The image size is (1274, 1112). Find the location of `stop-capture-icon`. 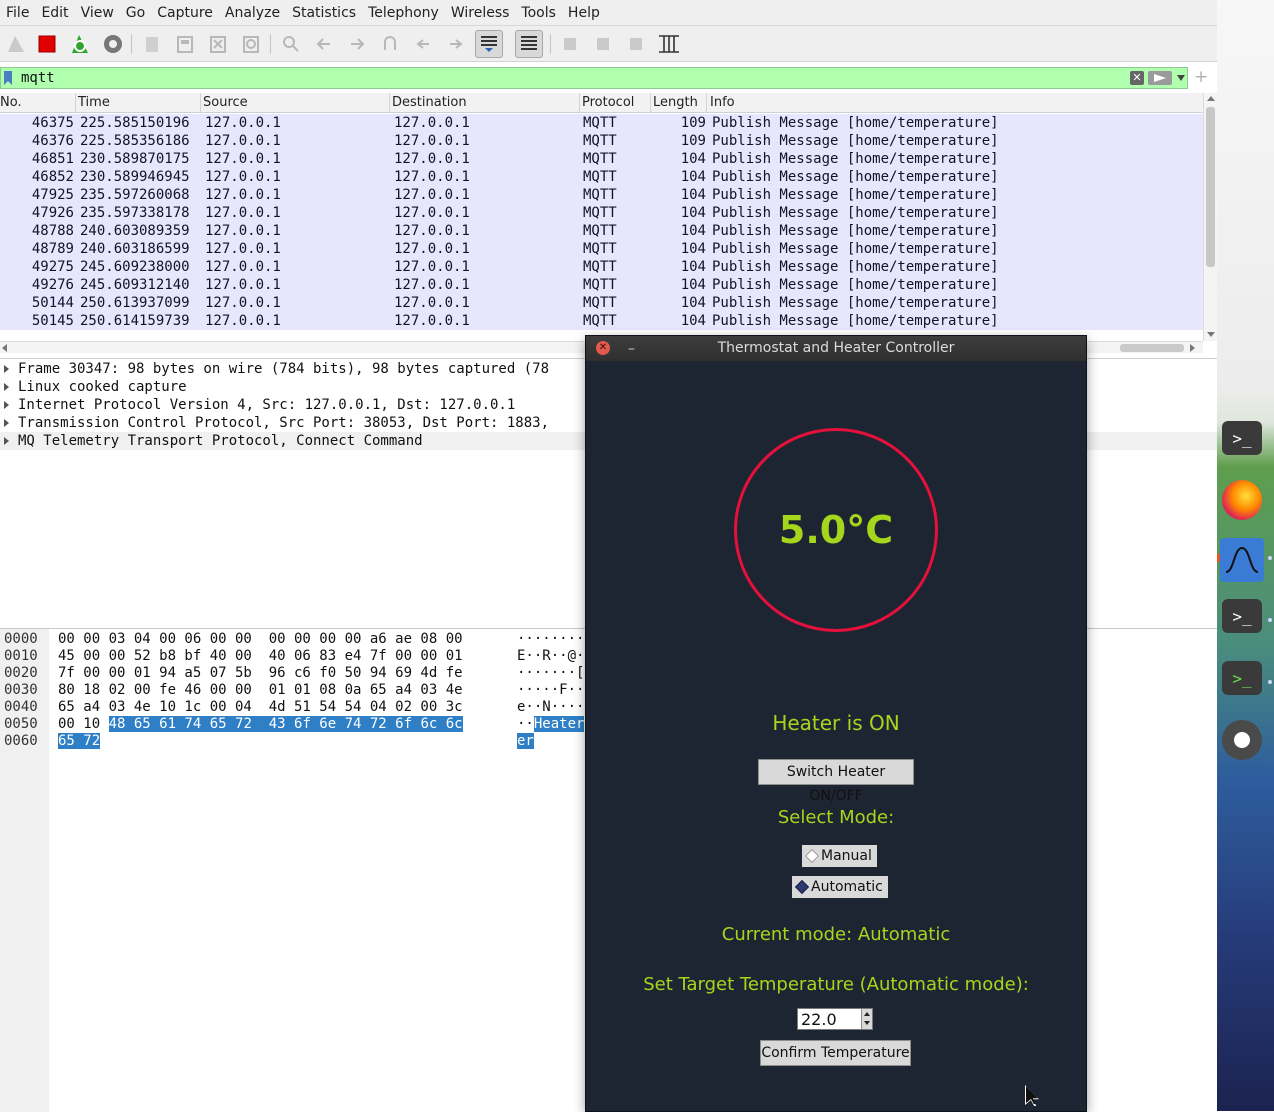

stop-capture-icon is located at coordinates (47, 44).